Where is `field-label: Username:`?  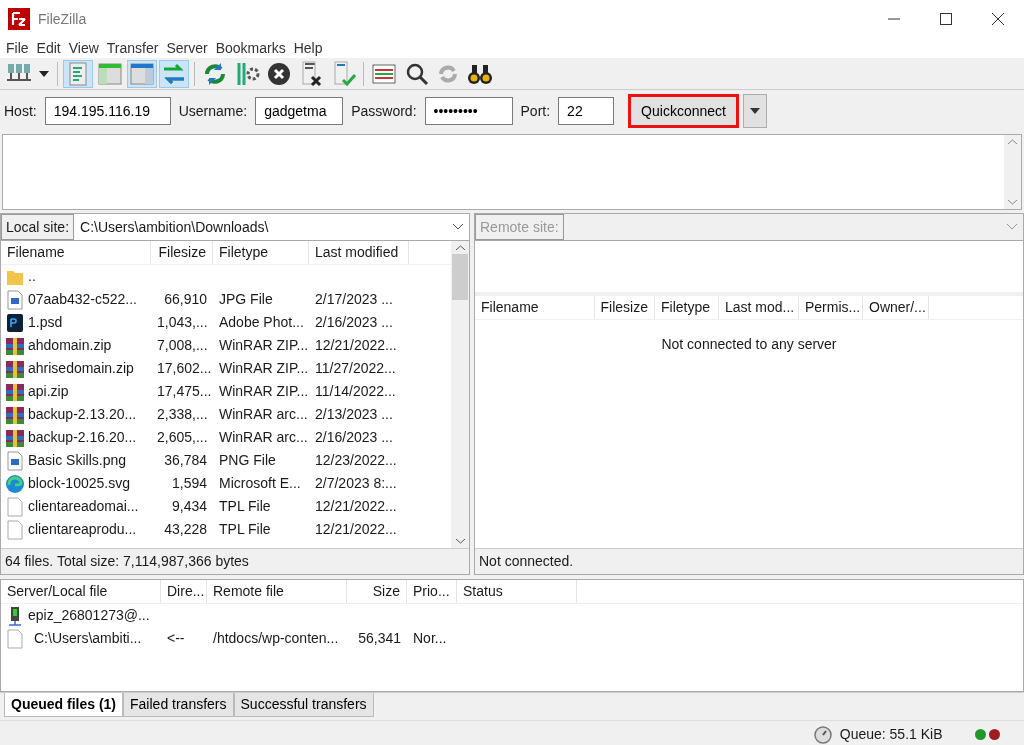 field-label: Username: is located at coordinates (213, 111).